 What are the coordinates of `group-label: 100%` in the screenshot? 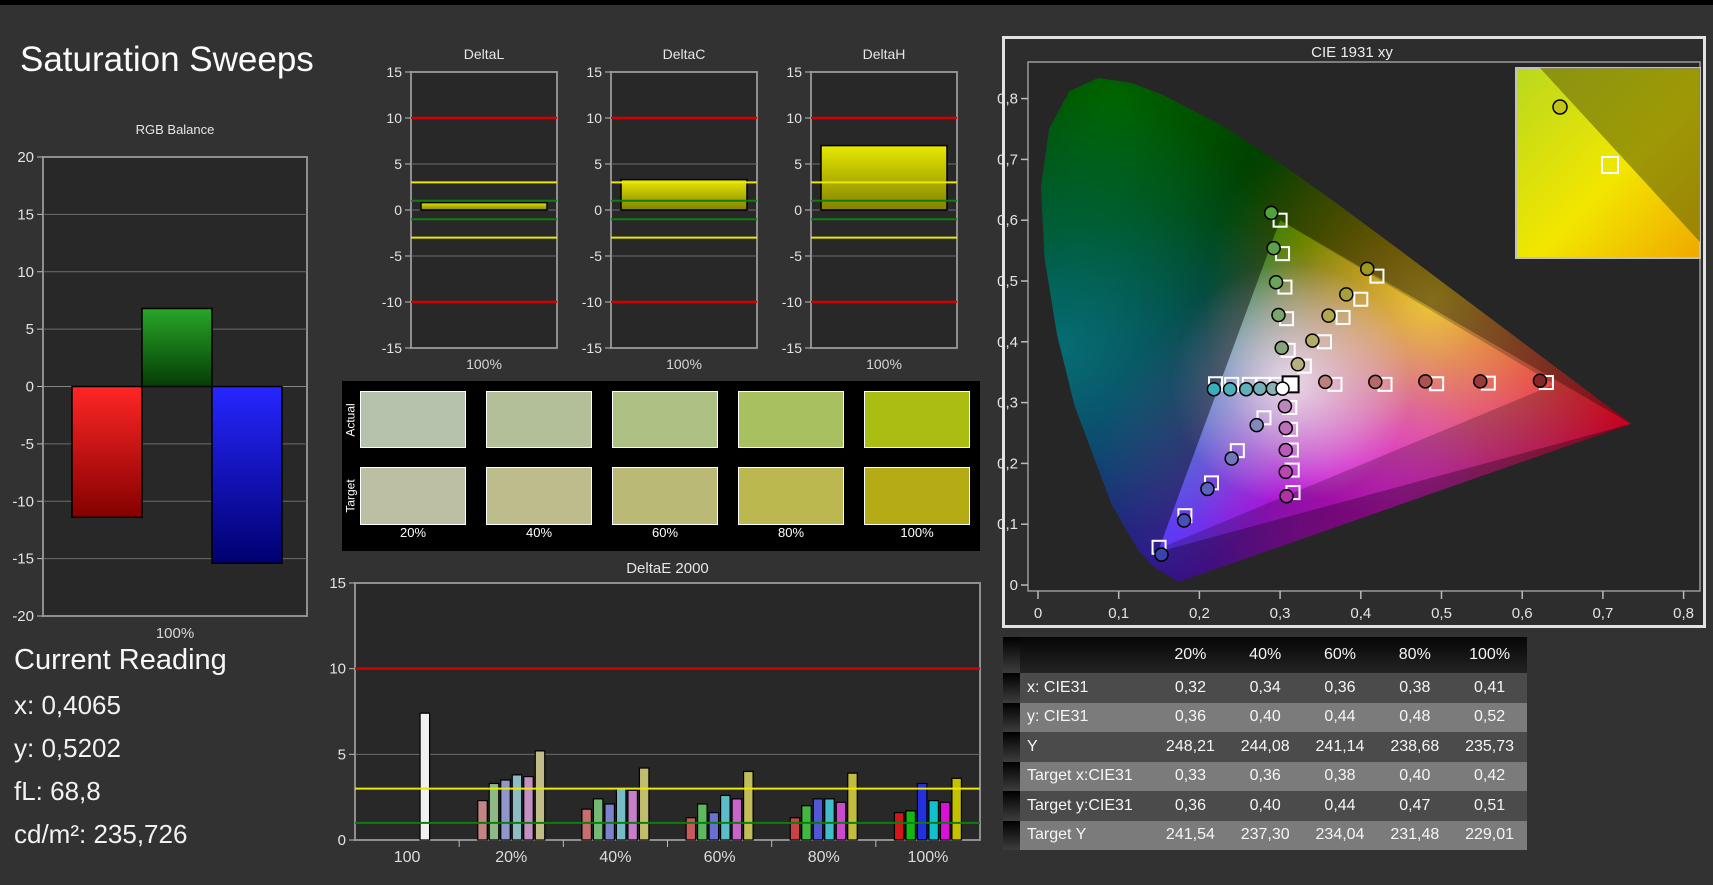 It's located at (927, 857).